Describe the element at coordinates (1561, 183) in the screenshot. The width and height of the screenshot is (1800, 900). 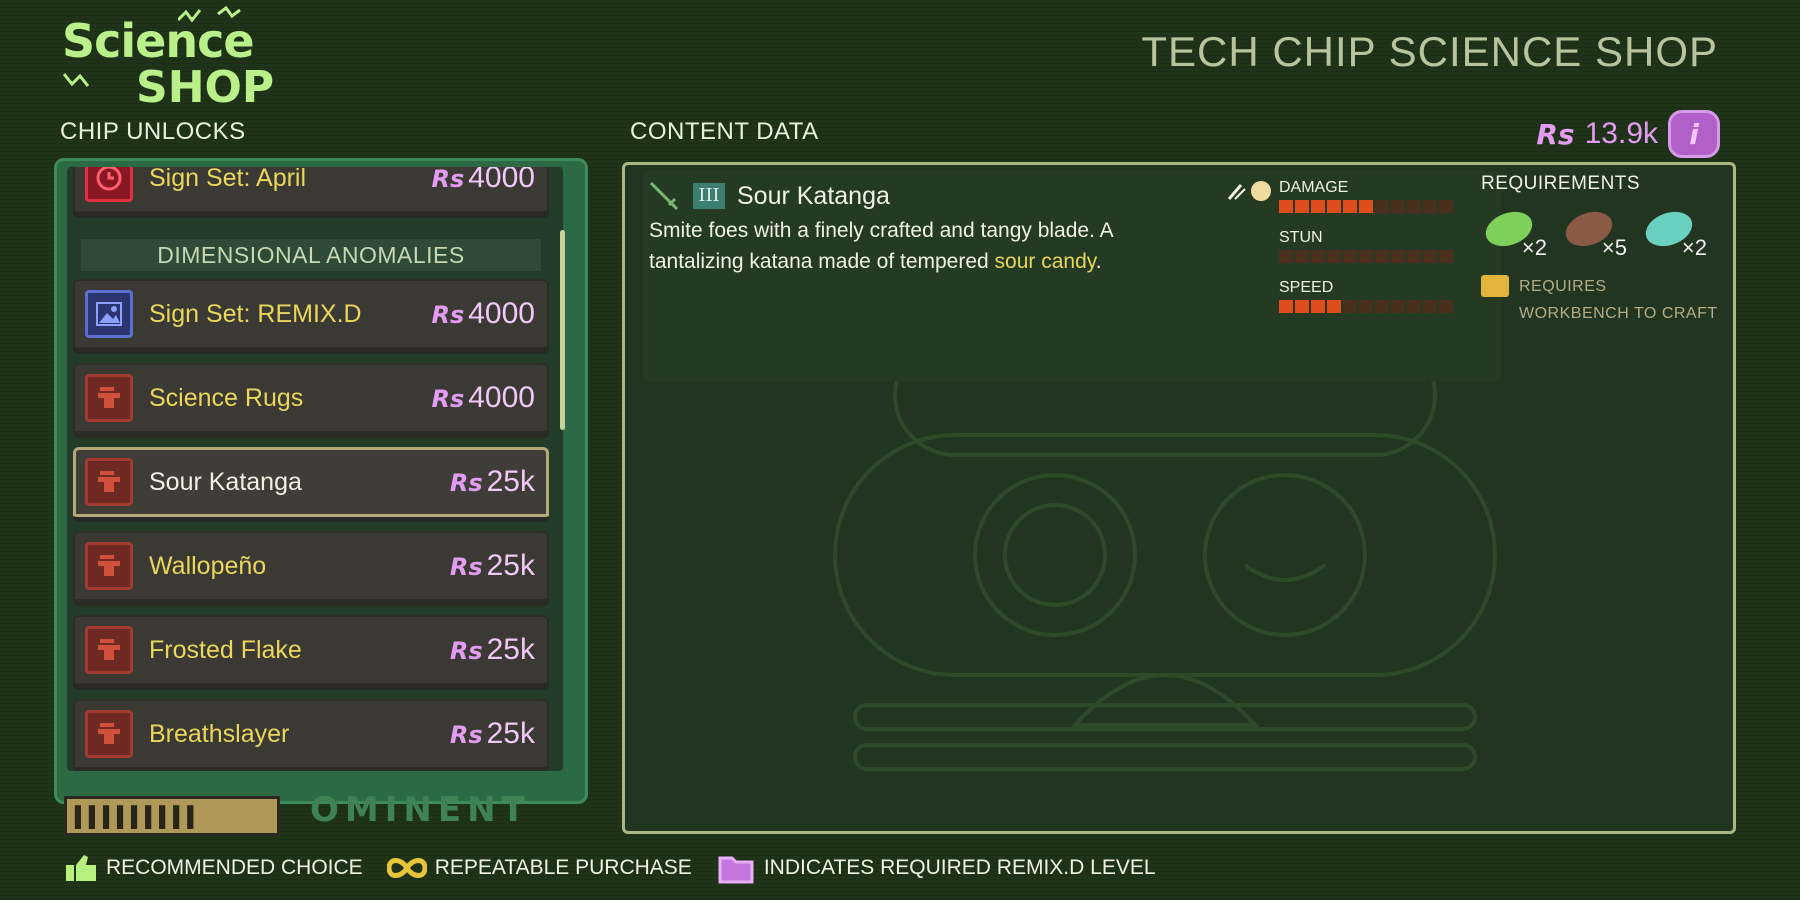
I see `requirements-title: REQUIREMENTS` at that location.